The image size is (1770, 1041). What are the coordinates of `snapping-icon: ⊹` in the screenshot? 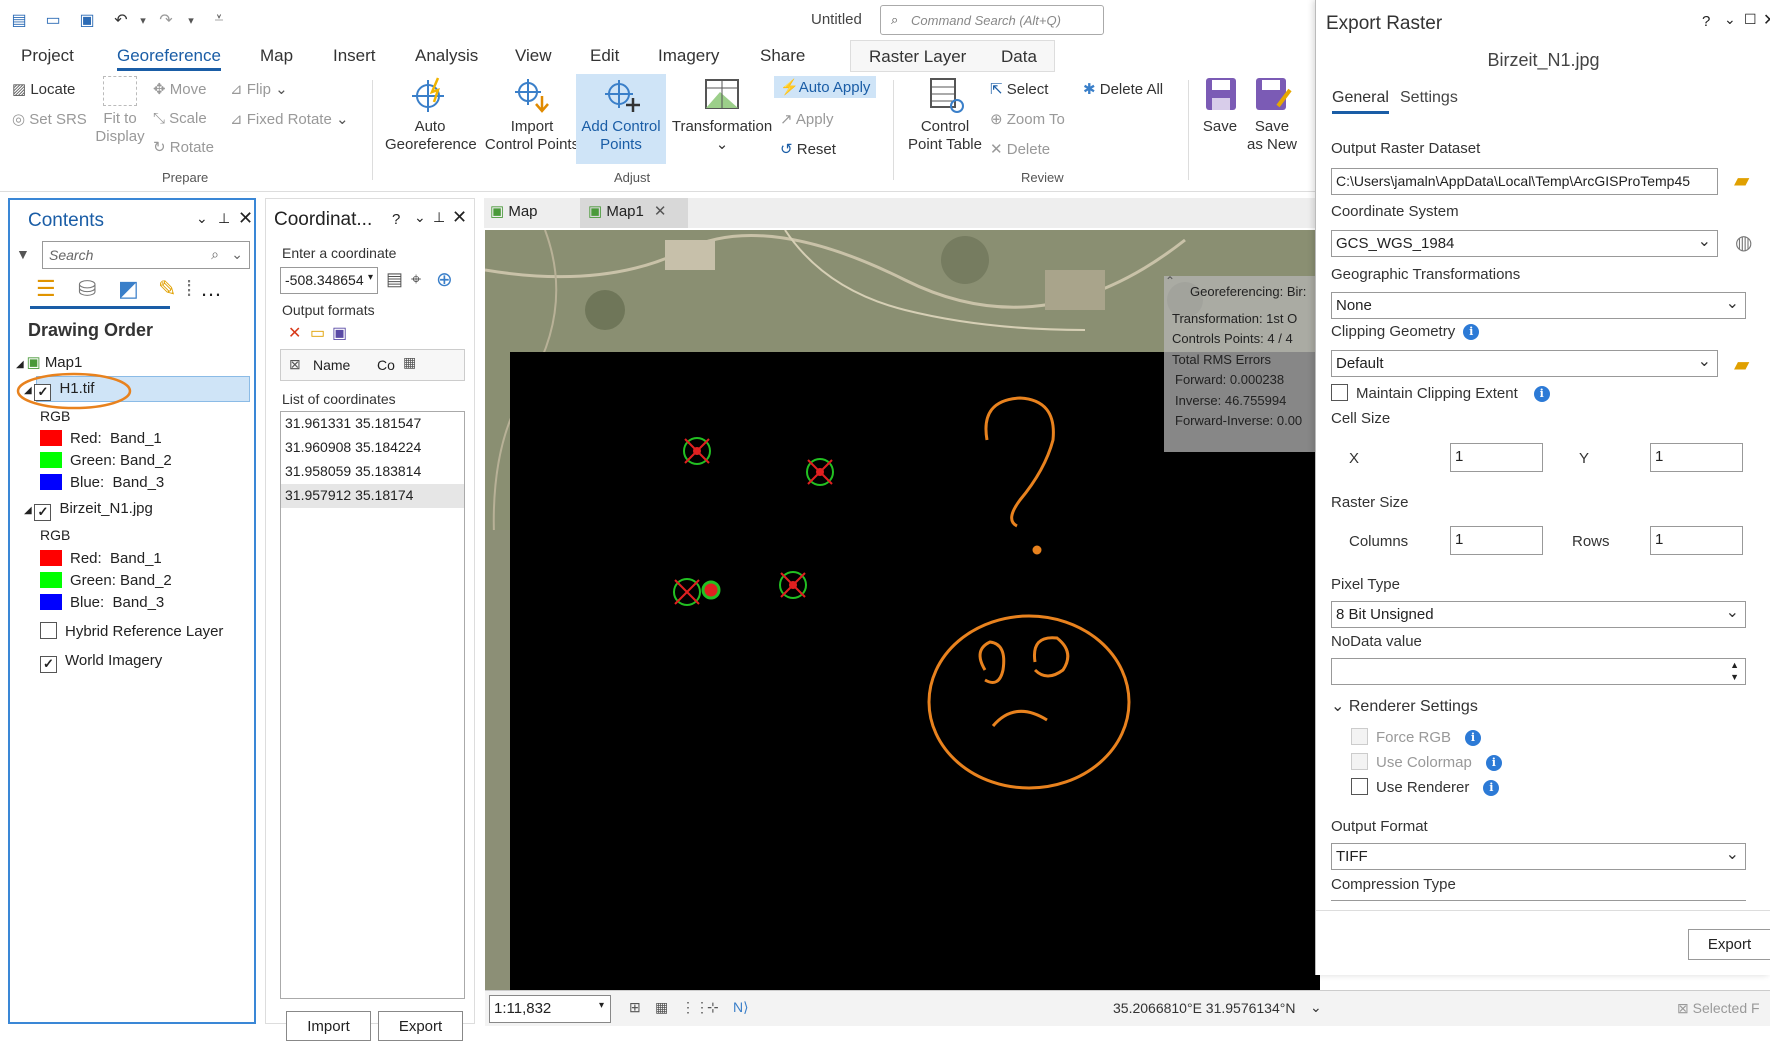 It's located at (713, 1007).